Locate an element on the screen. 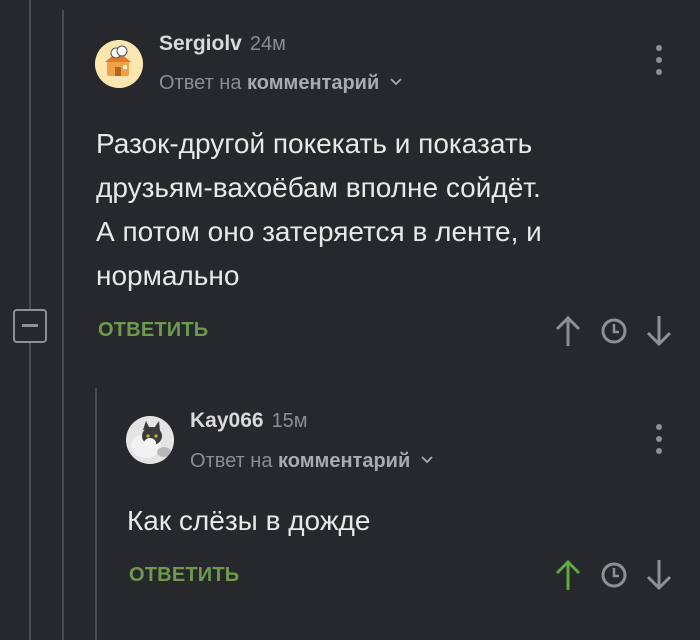 Image resolution: width=700 pixels, height=640 pixels. cat-avatar-icon is located at coordinates (119, 64).